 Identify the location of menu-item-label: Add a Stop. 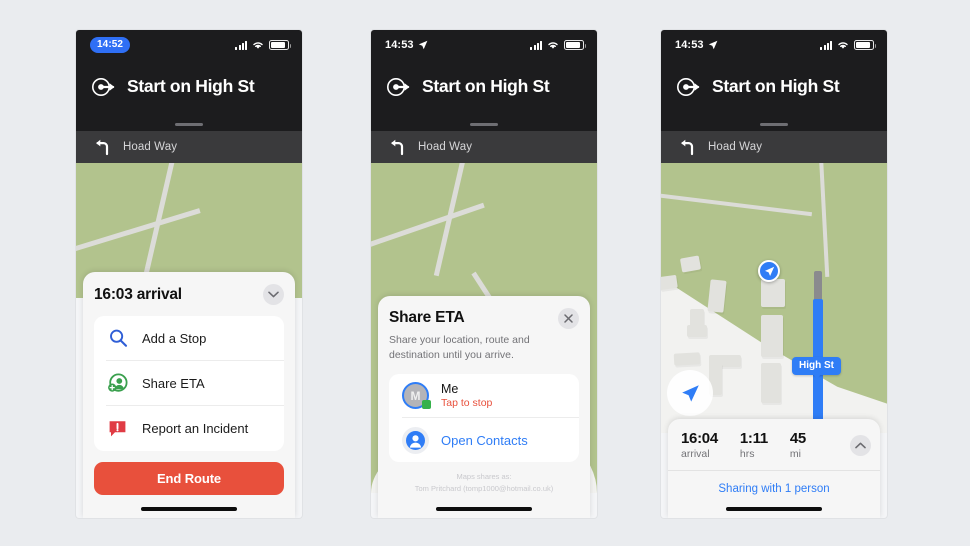
(174, 338).